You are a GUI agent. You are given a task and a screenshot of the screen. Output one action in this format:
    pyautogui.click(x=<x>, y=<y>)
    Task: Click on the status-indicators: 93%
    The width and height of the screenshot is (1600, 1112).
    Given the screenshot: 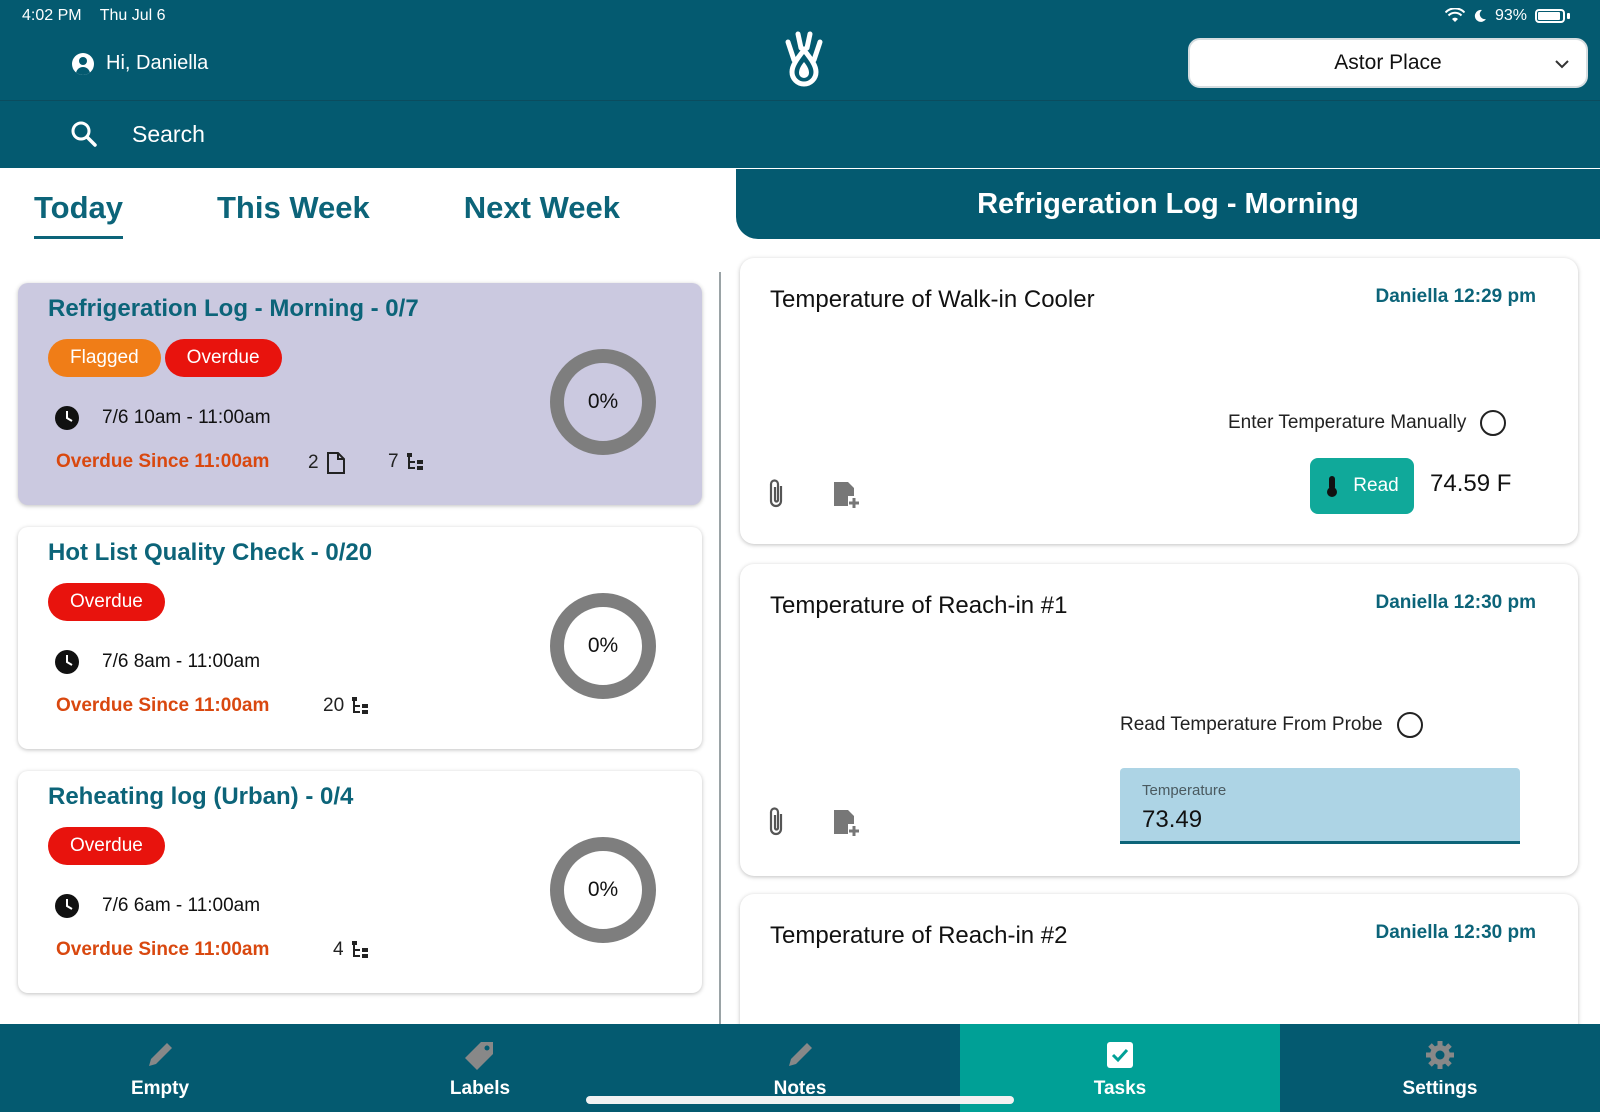 What is the action you would take?
    pyautogui.click(x=1507, y=16)
    